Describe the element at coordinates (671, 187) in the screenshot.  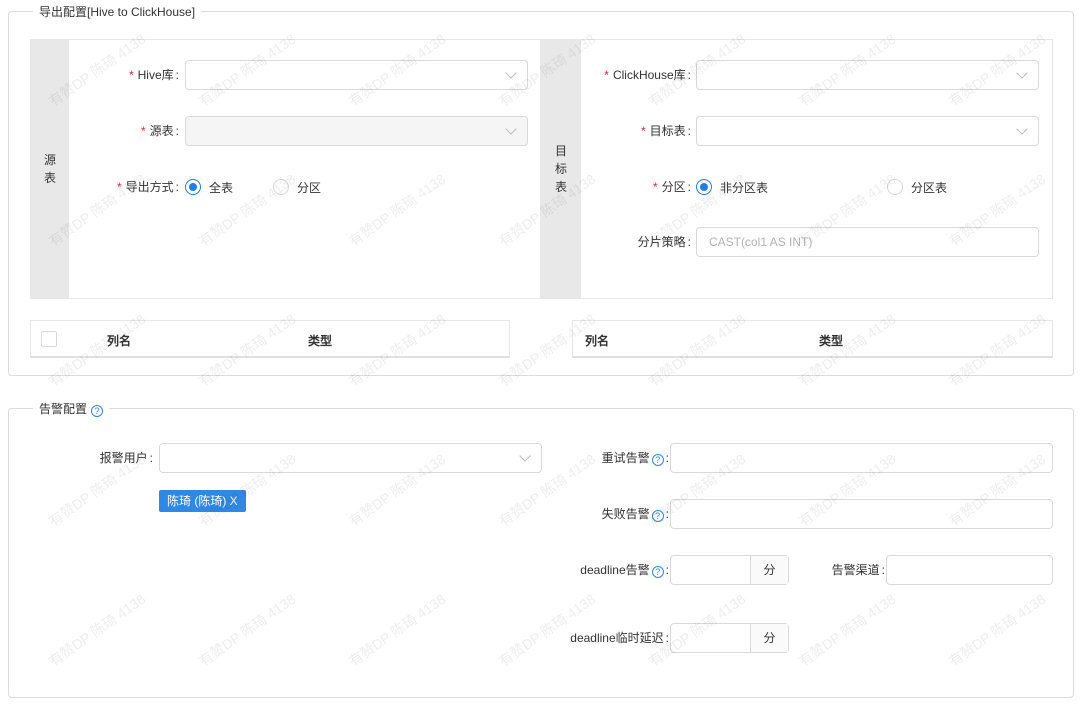
I see `partition-label: * 分区:` at that location.